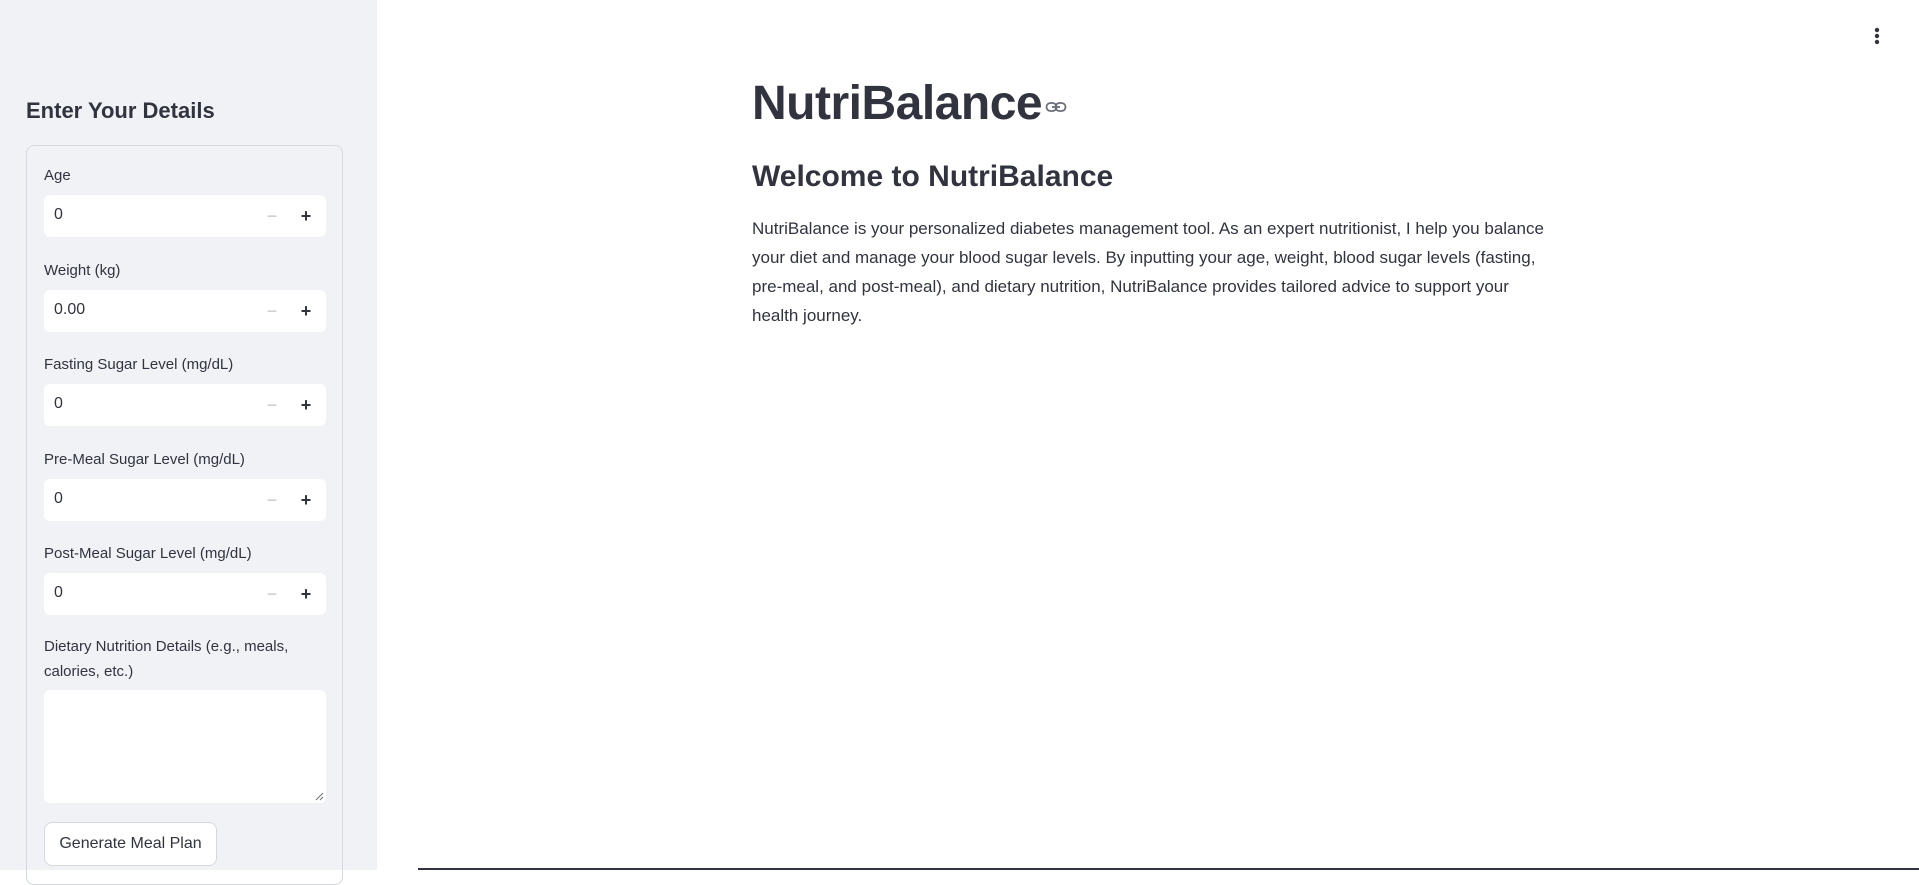  I want to click on pre-meal-sugar-value: 0, so click(58, 499).